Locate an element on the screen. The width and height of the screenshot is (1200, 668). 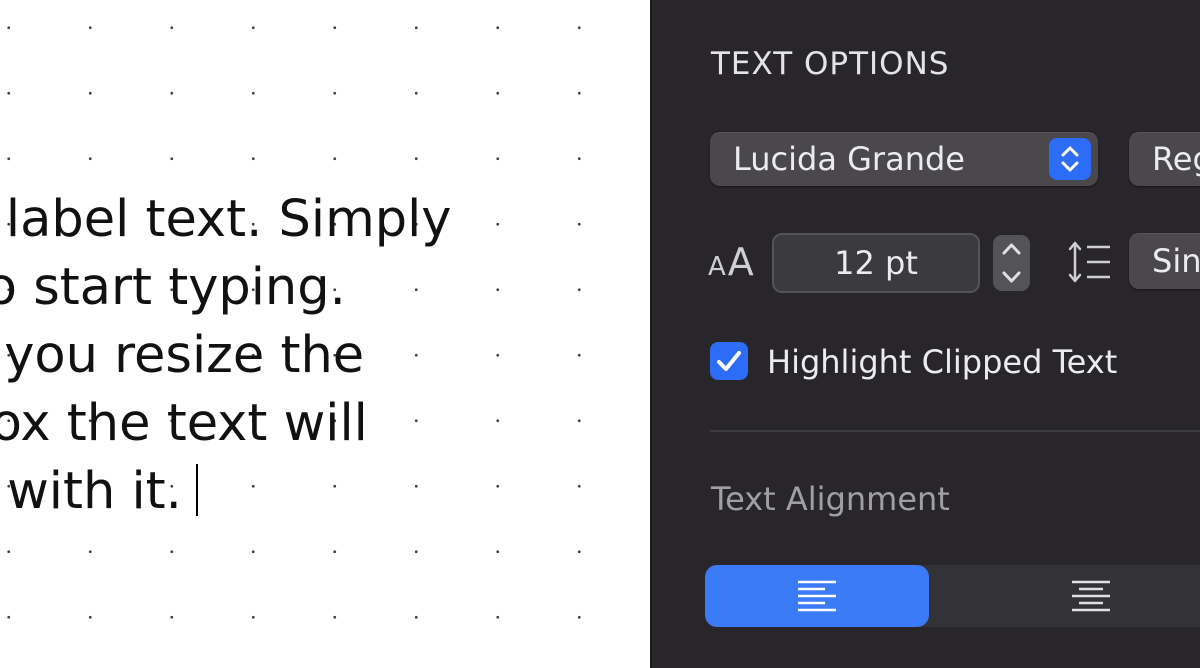
text-size-icon: AA is located at coordinates (731, 265).